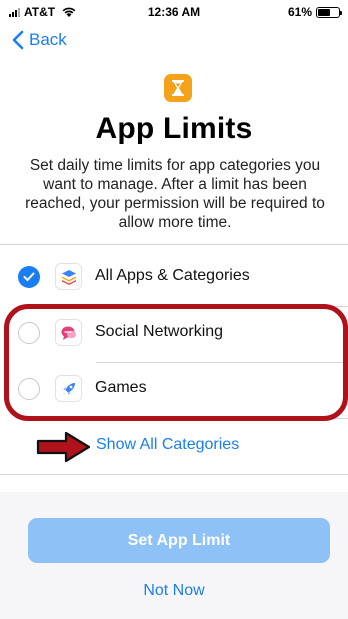 The width and height of the screenshot is (348, 619). What do you see at coordinates (48, 39) in the screenshot?
I see `back-label: Back` at bounding box center [48, 39].